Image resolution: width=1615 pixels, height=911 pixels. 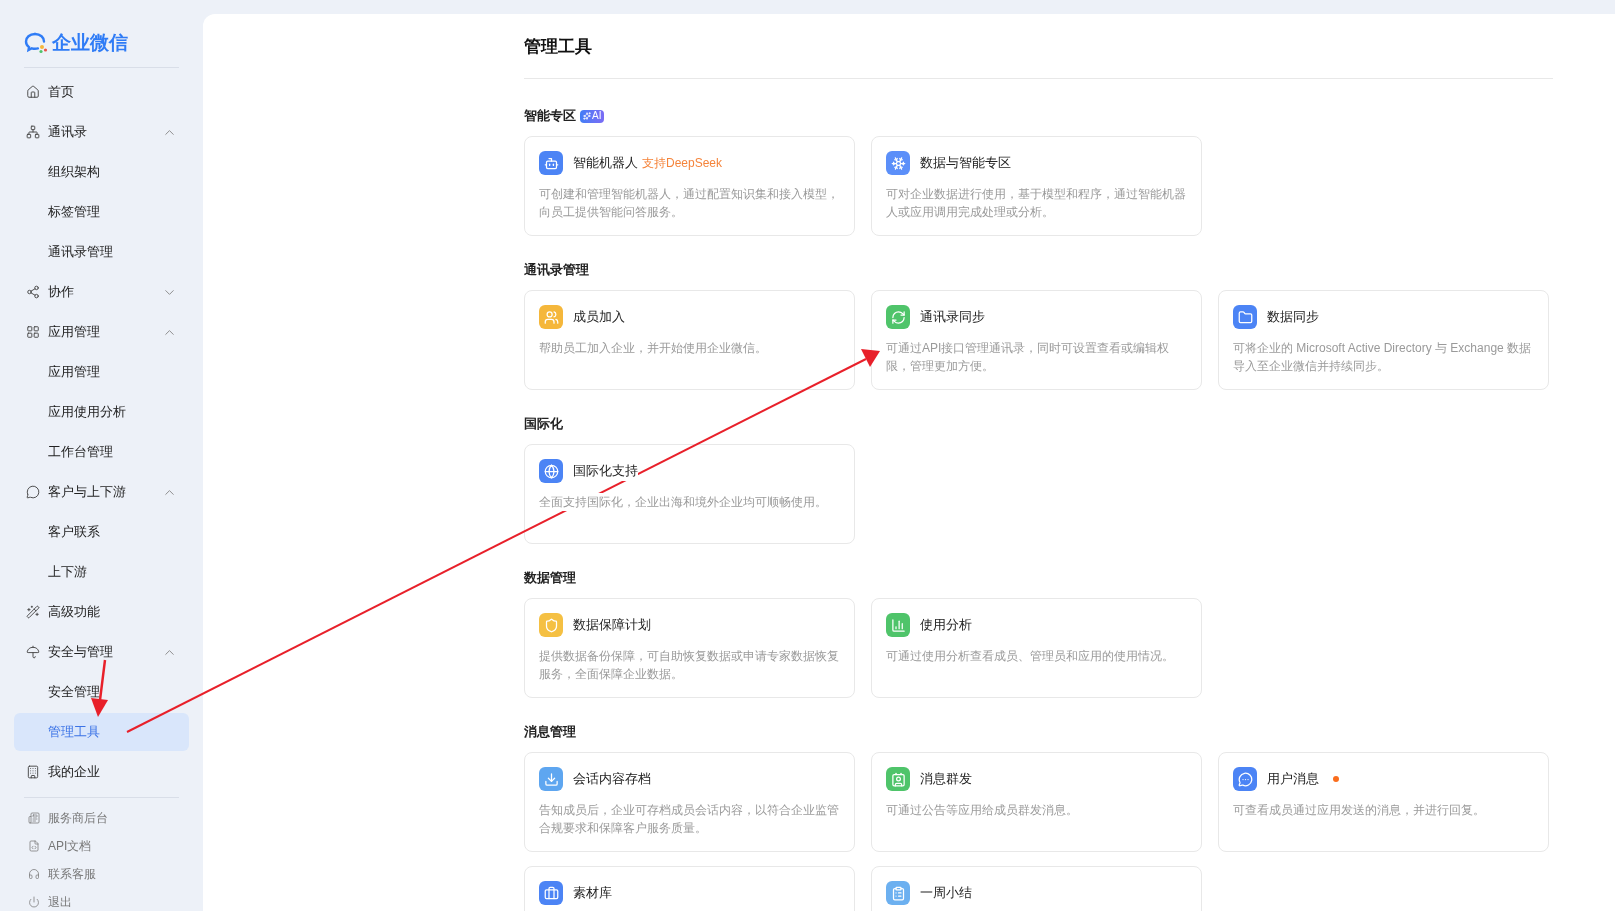 What do you see at coordinates (101, 652) in the screenshot?
I see `sidebar-item: 安全与管理` at bounding box center [101, 652].